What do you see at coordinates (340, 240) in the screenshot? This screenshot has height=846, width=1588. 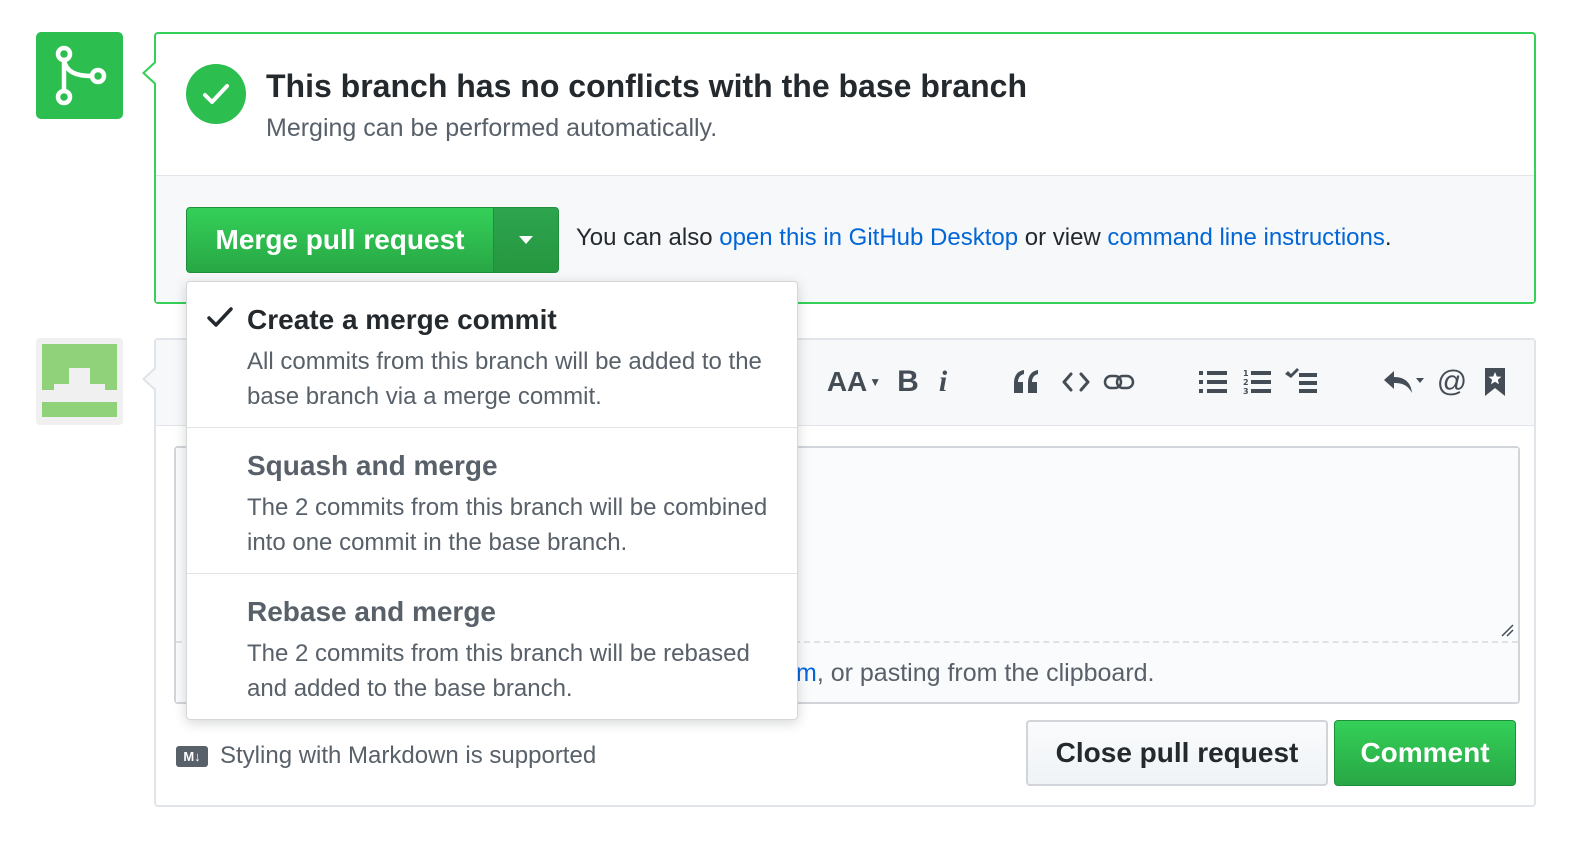 I see `merge-pull-request-button: Merge pull request` at bounding box center [340, 240].